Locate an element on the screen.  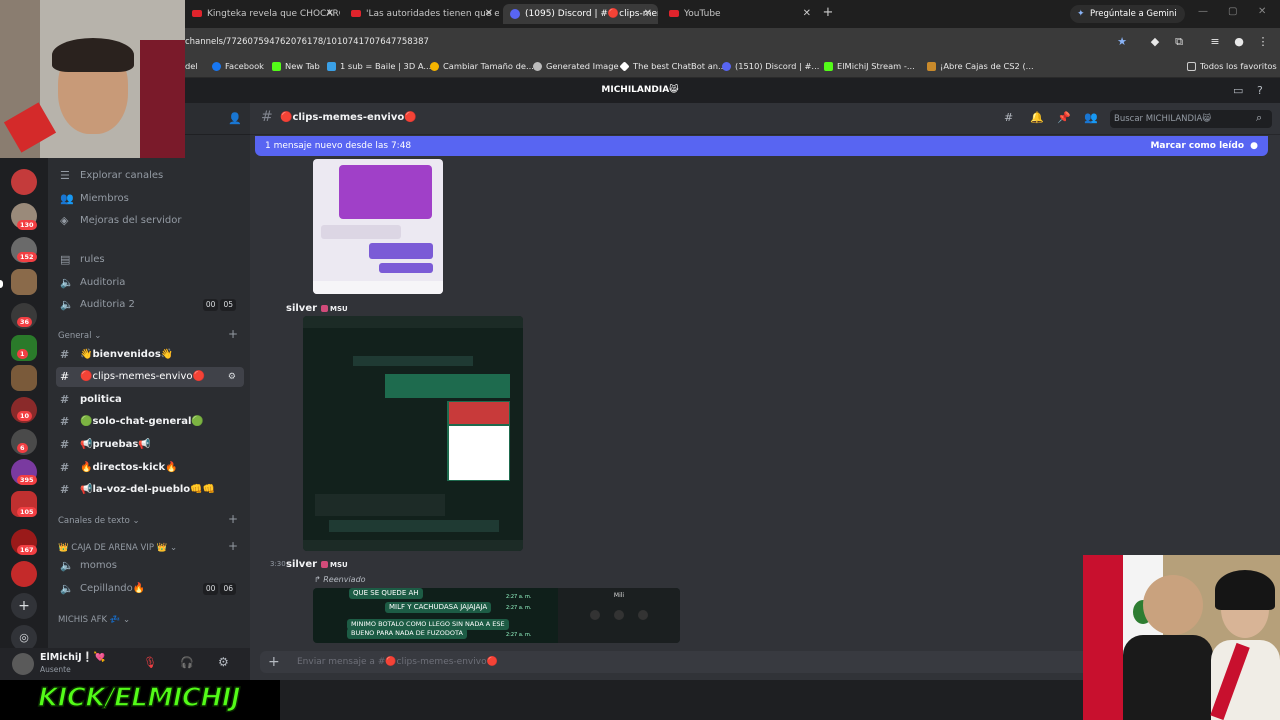
invite-people-icon: 👤 is located at coordinates (235, 118).